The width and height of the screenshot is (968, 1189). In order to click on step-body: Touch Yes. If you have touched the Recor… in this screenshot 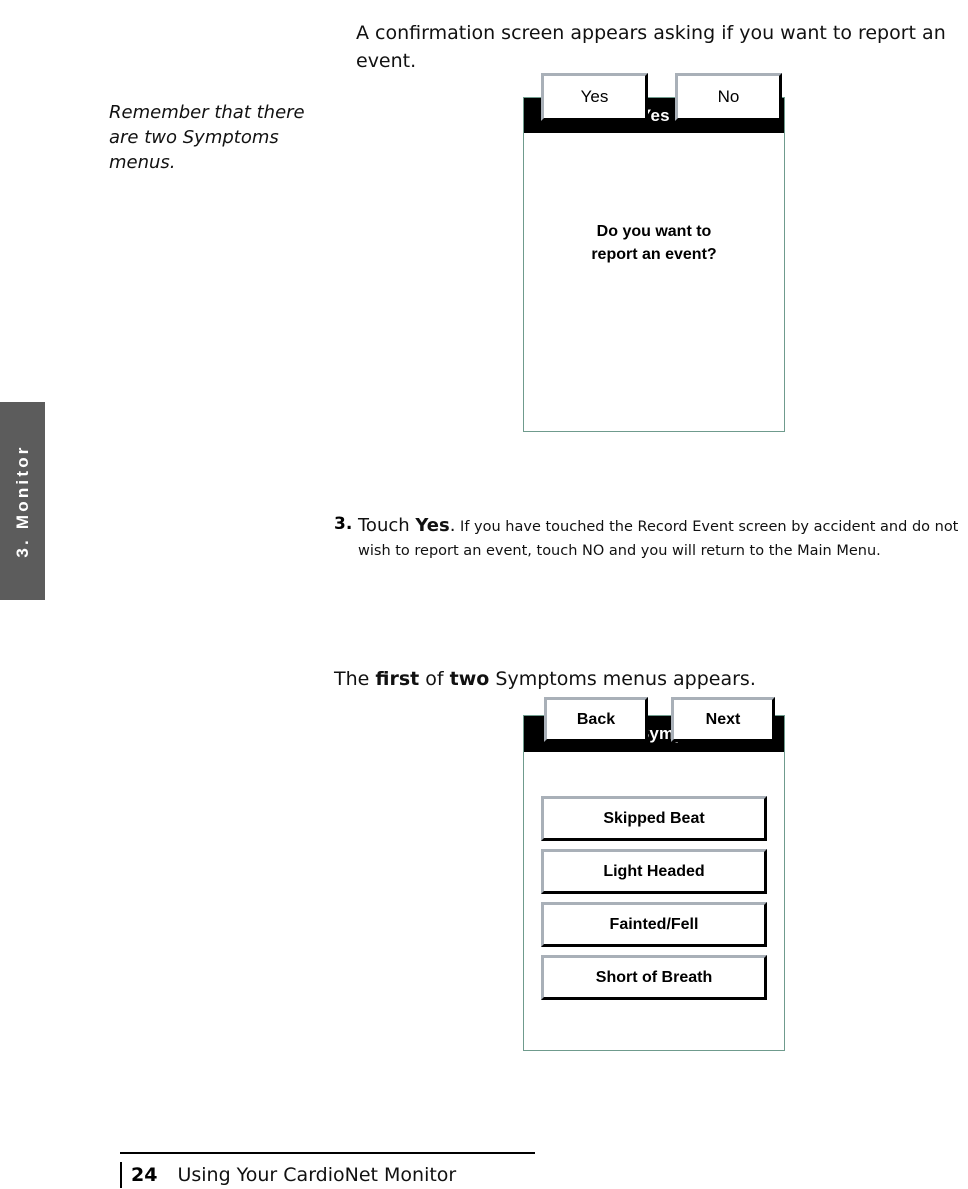, I will do `click(663, 538)`.